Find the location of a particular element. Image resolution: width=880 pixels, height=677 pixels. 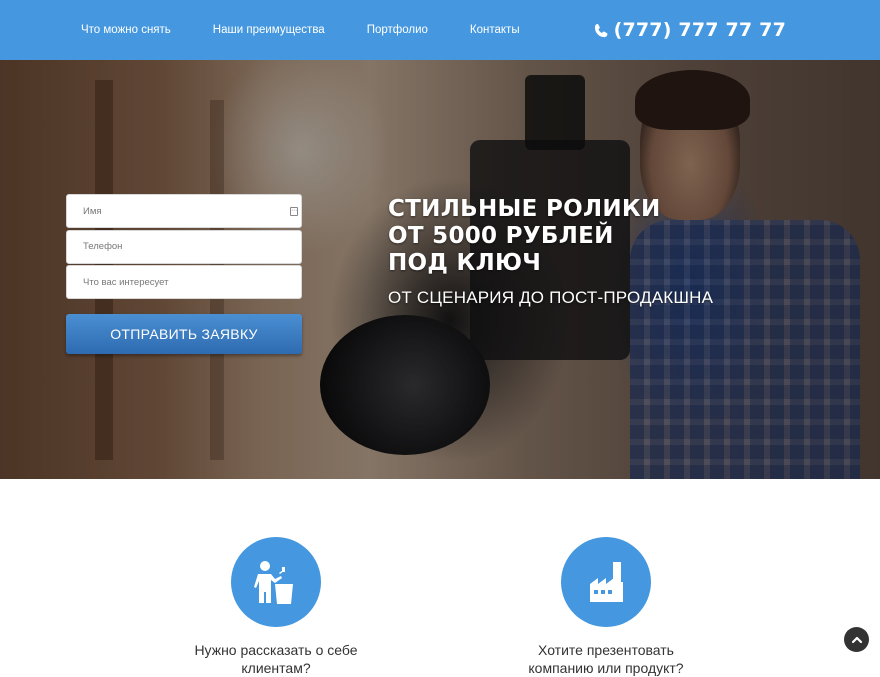

hero-headline: СТИЛЬНЫЕ РОЛИКИ ОТ 5000 РУБЛЕЙ ПОД КЛЮЧ is located at coordinates (524, 236).